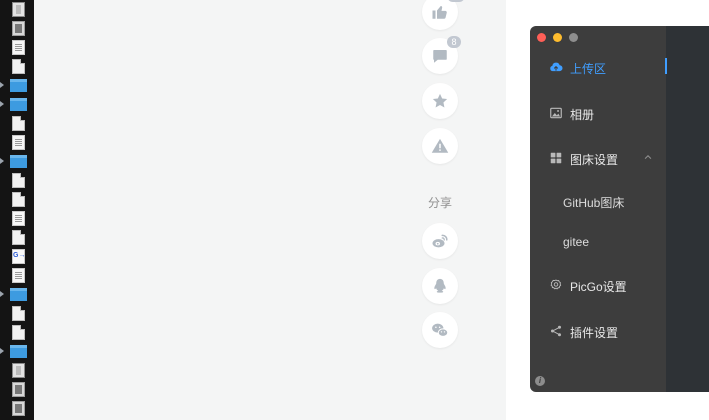 This screenshot has width=709, height=420. What do you see at coordinates (541, 37) in the screenshot?
I see `window-close-button` at bounding box center [541, 37].